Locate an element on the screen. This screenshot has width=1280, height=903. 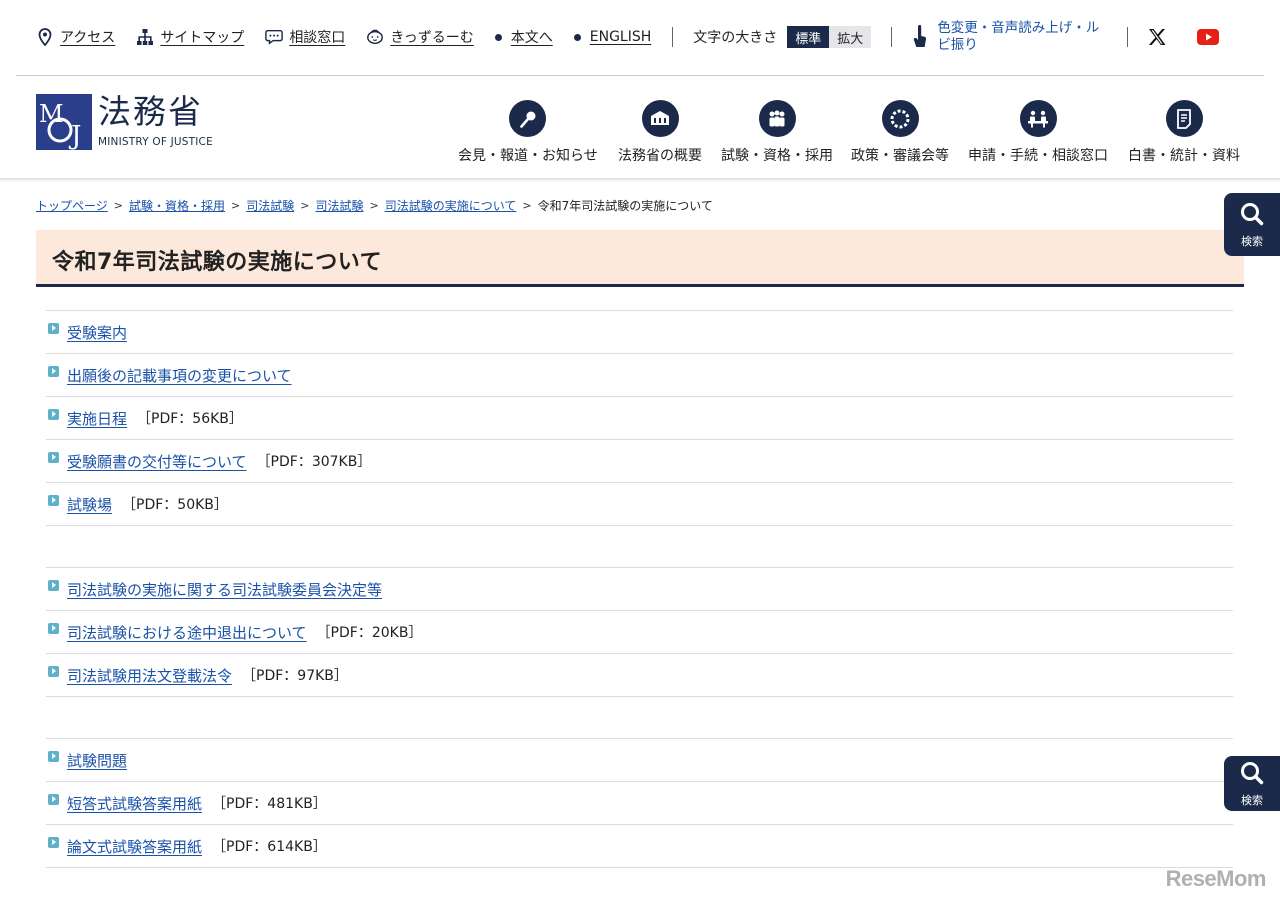
file-size: ［PDF：97KB］ is located at coordinates (295, 676).